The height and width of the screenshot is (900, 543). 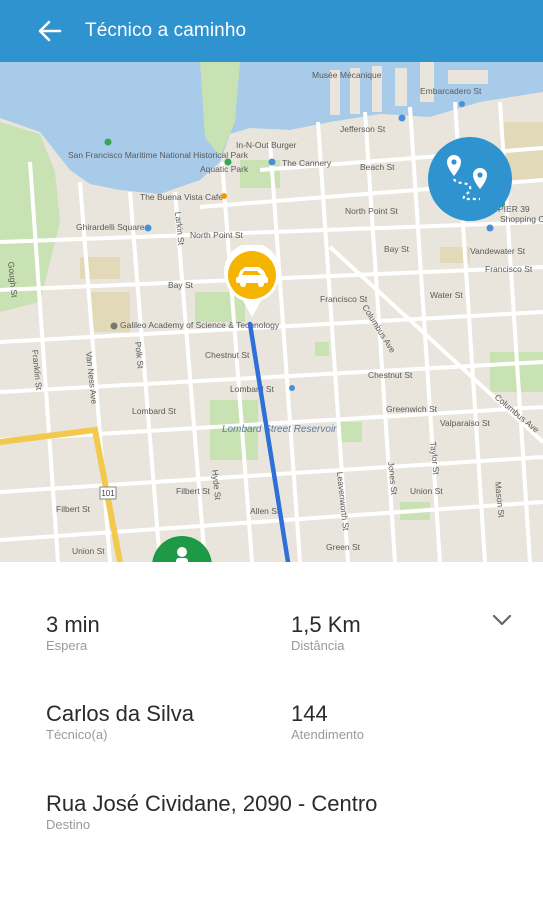 I want to click on map-label: Green St, so click(x=343, y=547).